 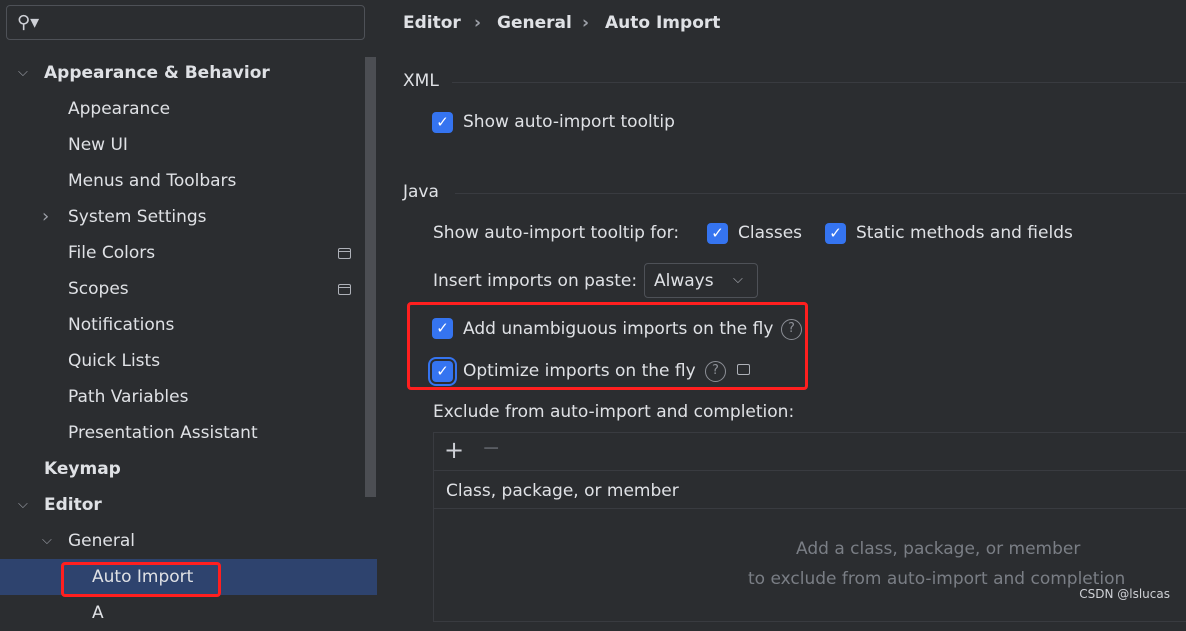 What do you see at coordinates (442, 122) in the screenshot?
I see `show-tooltip-checkbox: ✓` at bounding box center [442, 122].